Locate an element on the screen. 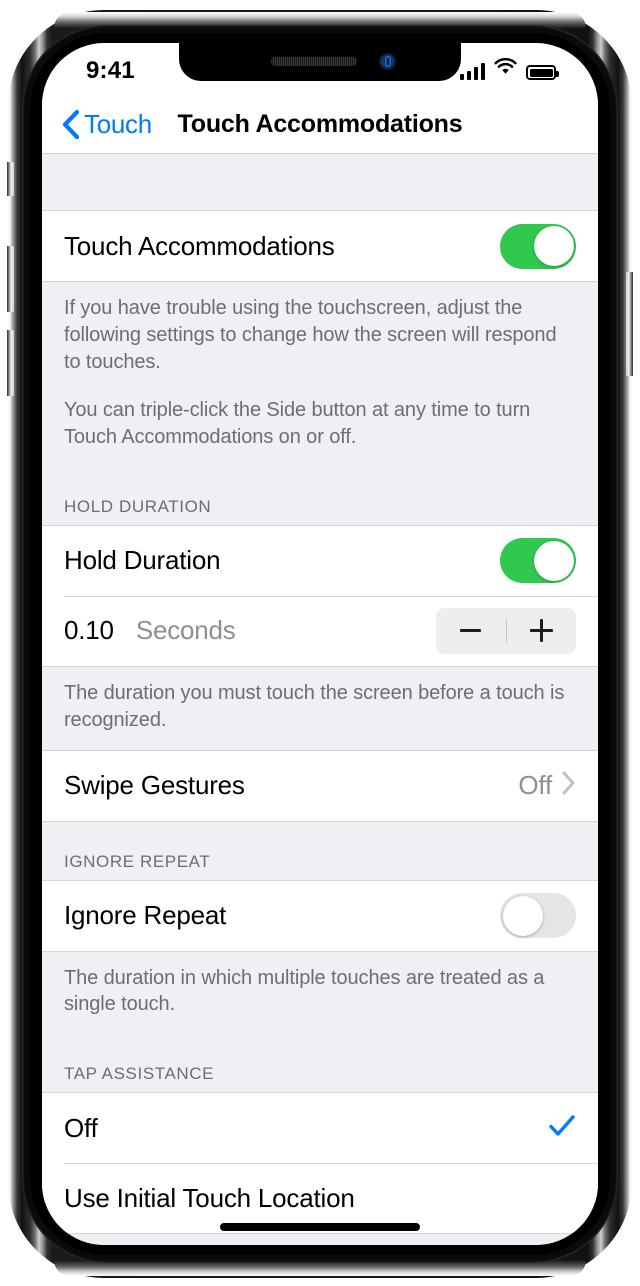 The width and height of the screenshot is (640, 1286). plus-icon is located at coordinates (541, 631).